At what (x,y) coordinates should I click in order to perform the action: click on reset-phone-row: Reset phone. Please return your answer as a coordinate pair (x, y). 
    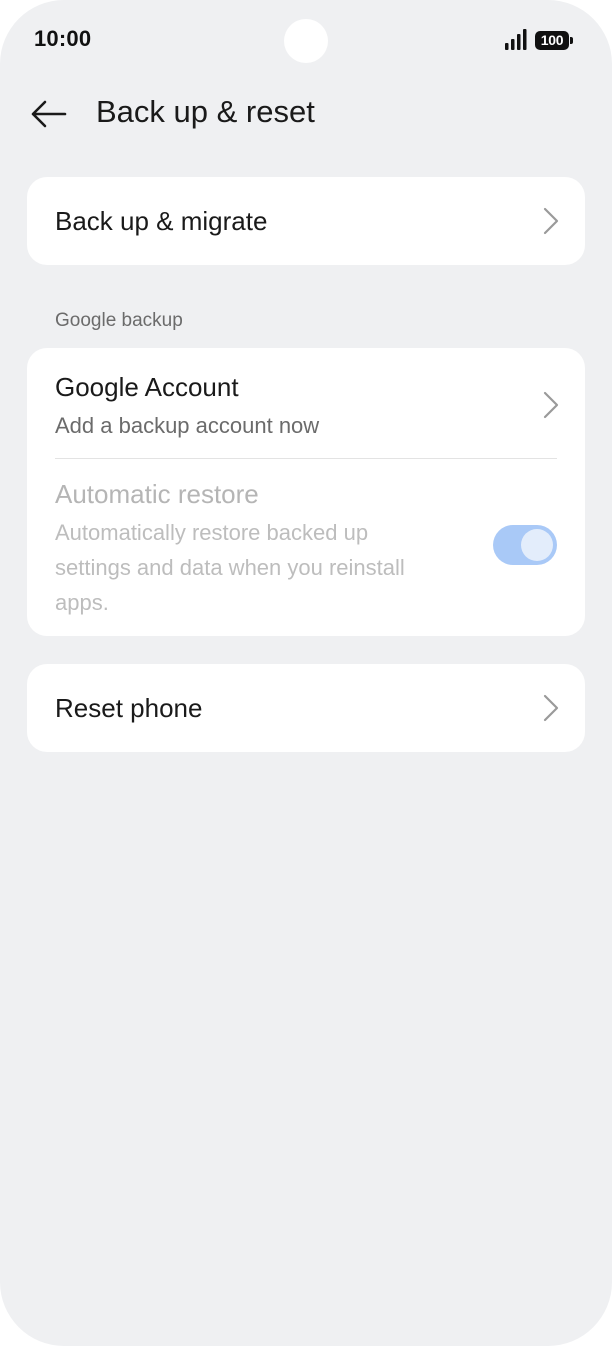
    Looking at the image, I should click on (306, 708).